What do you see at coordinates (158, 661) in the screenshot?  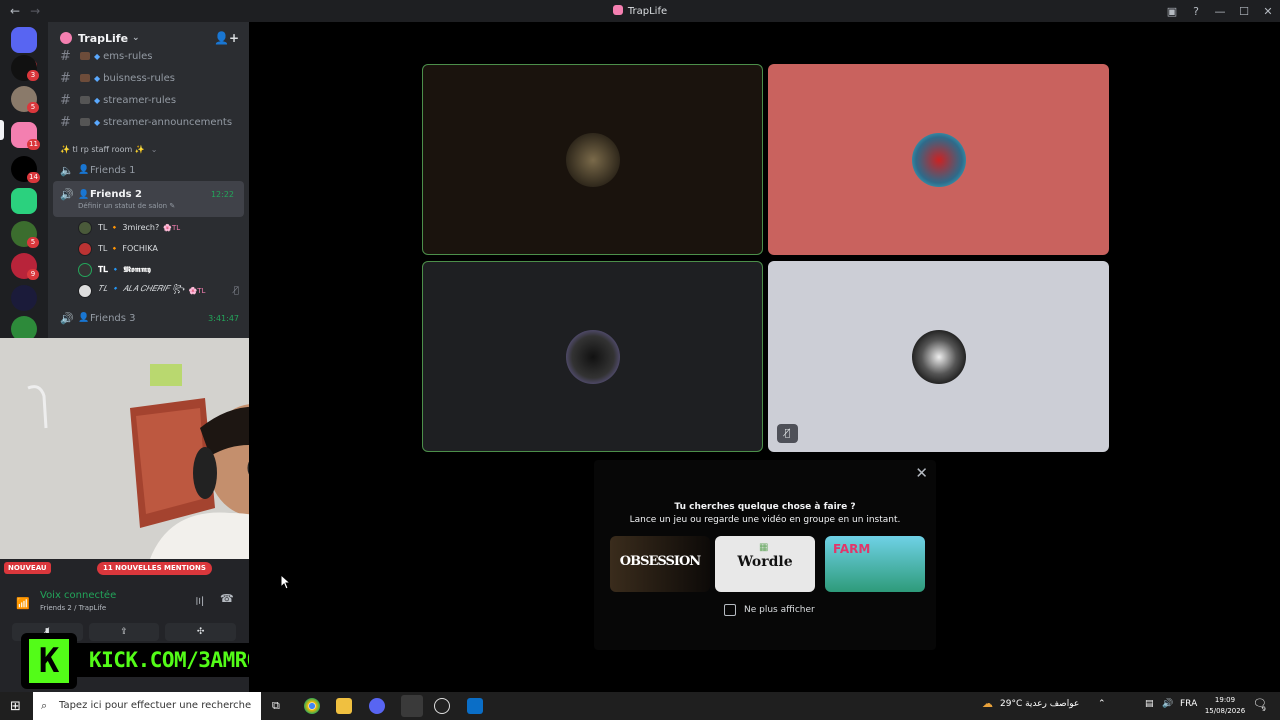 I see `kick-overlay: K KICK.COM/3AMROUCH` at bounding box center [158, 661].